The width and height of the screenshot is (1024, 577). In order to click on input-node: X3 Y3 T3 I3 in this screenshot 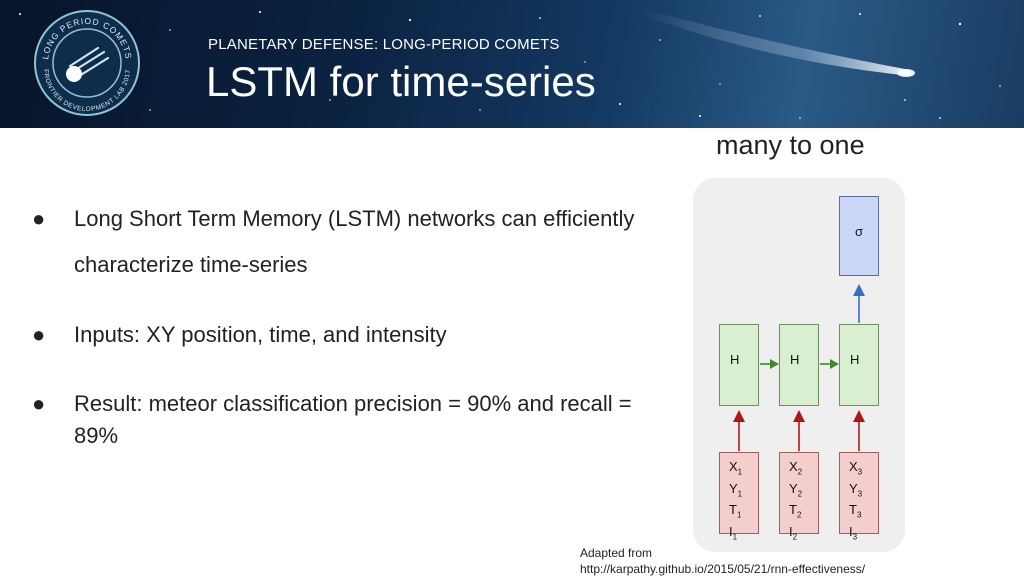, I will do `click(859, 496)`.